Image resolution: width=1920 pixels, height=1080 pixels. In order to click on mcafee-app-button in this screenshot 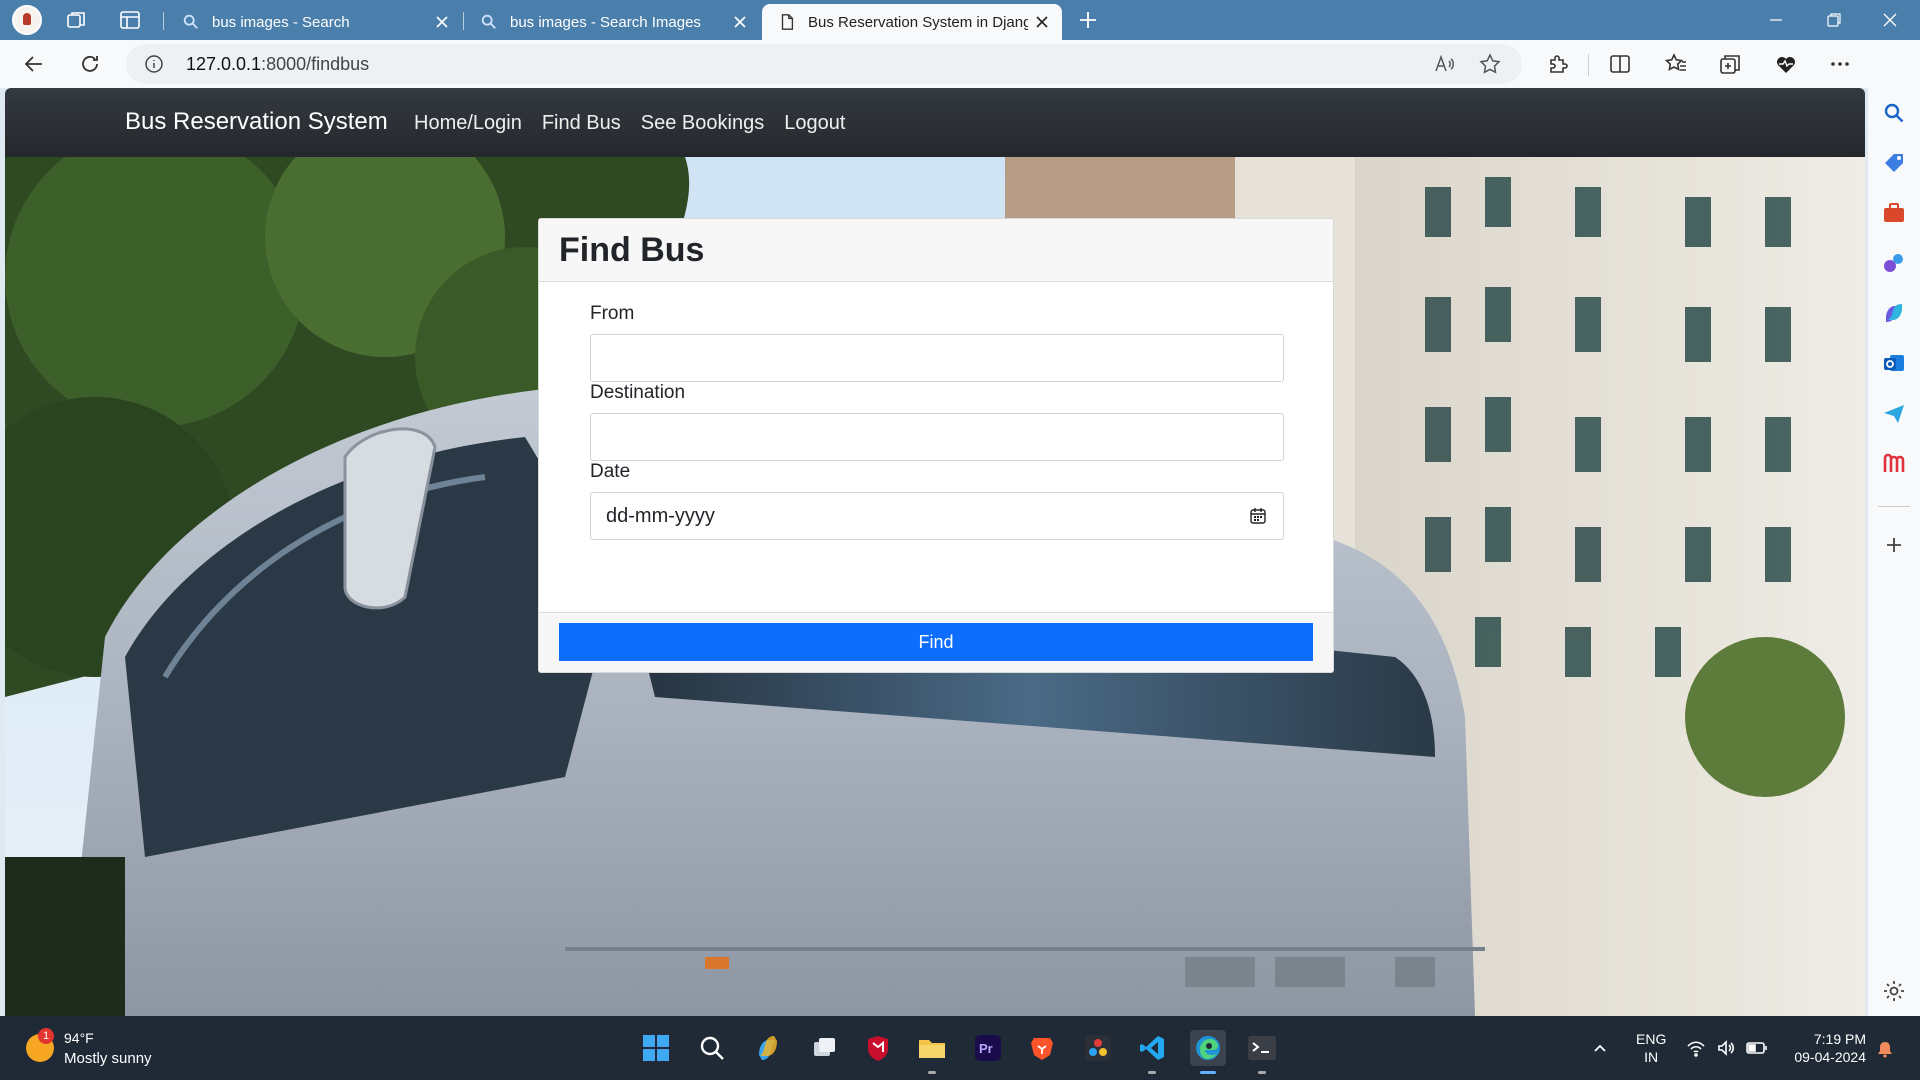, I will do `click(878, 1048)`.